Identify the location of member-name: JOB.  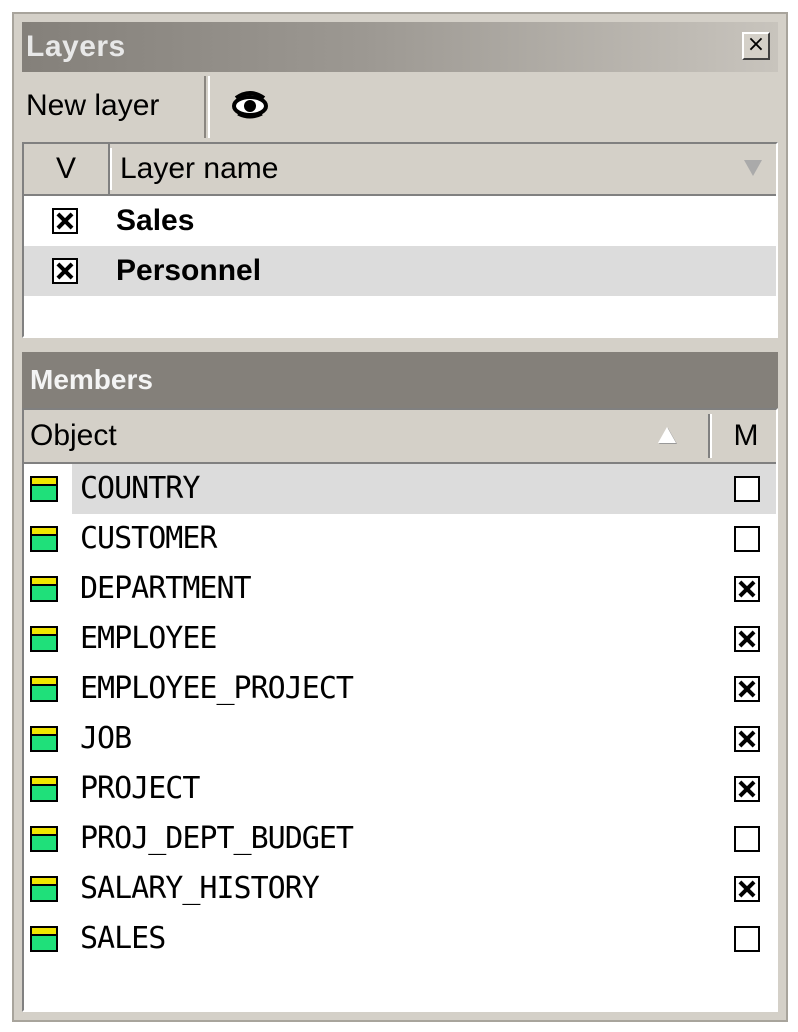
(106, 738).